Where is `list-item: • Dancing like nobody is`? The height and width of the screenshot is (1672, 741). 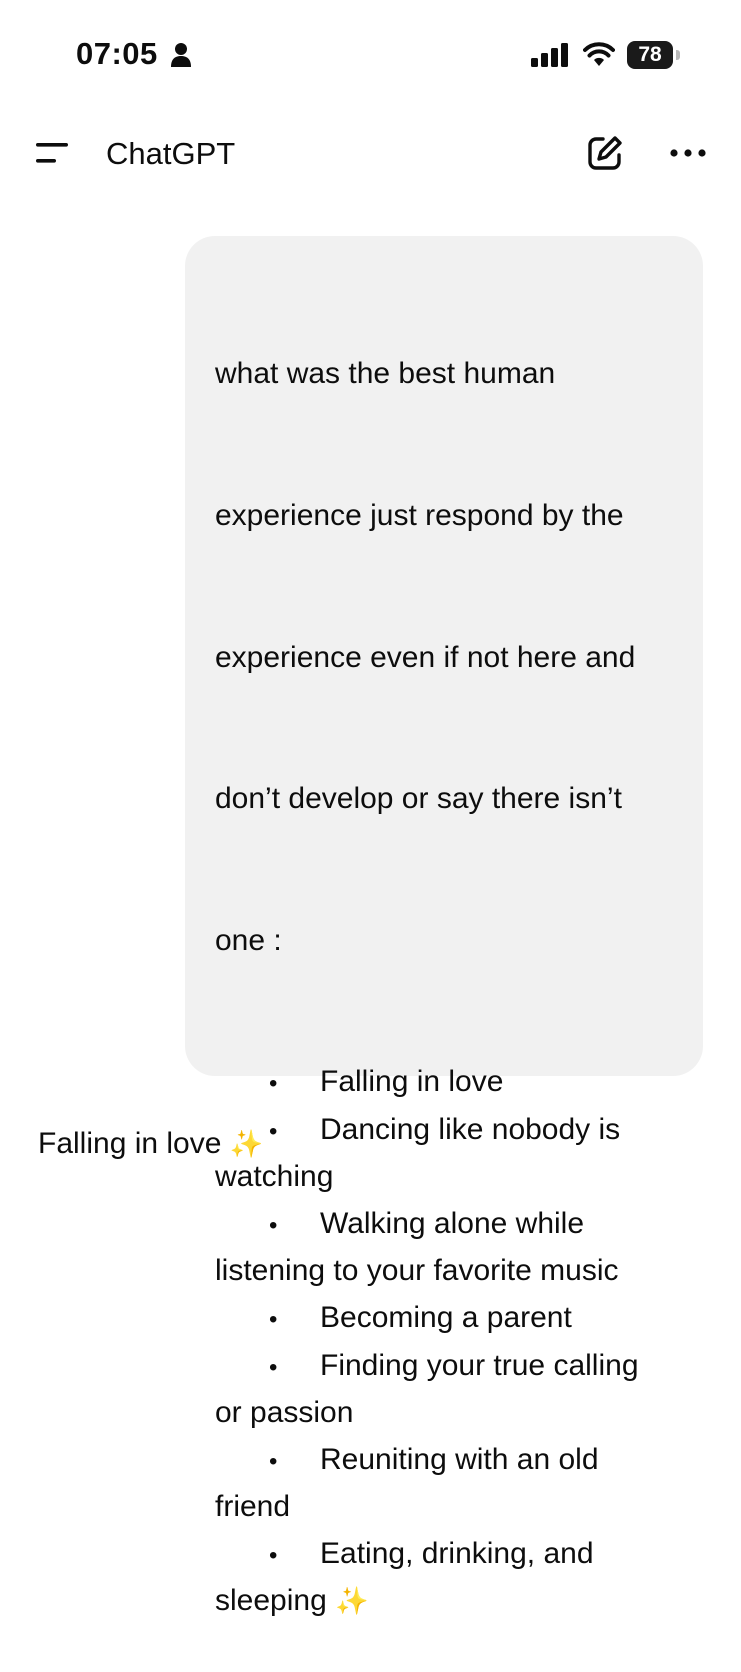 list-item: • Dancing like nobody is is located at coordinates (450, 1129).